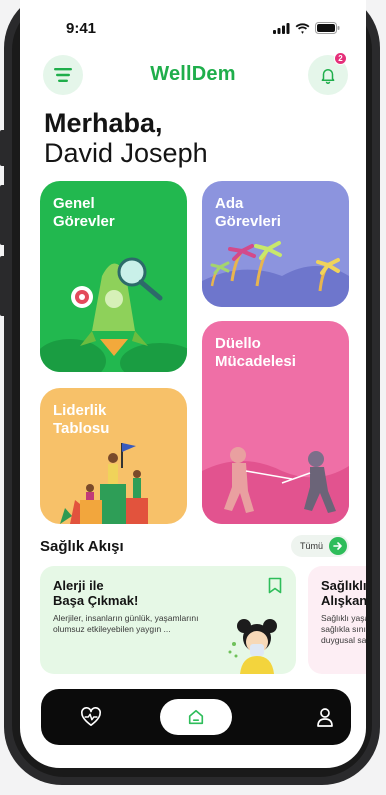 This screenshot has height=795, width=386. I want to click on status-time: 9:41, so click(81, 28).